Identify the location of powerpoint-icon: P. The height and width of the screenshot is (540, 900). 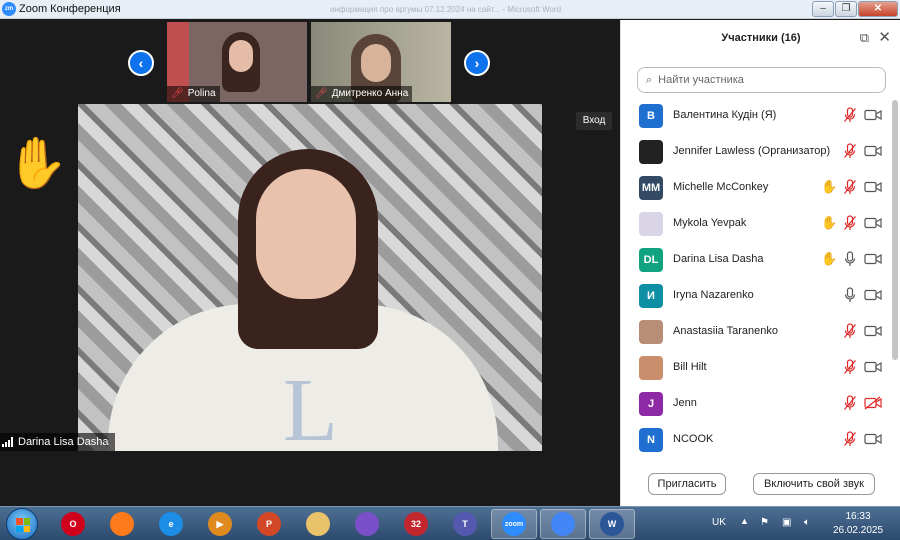
(269, 524).